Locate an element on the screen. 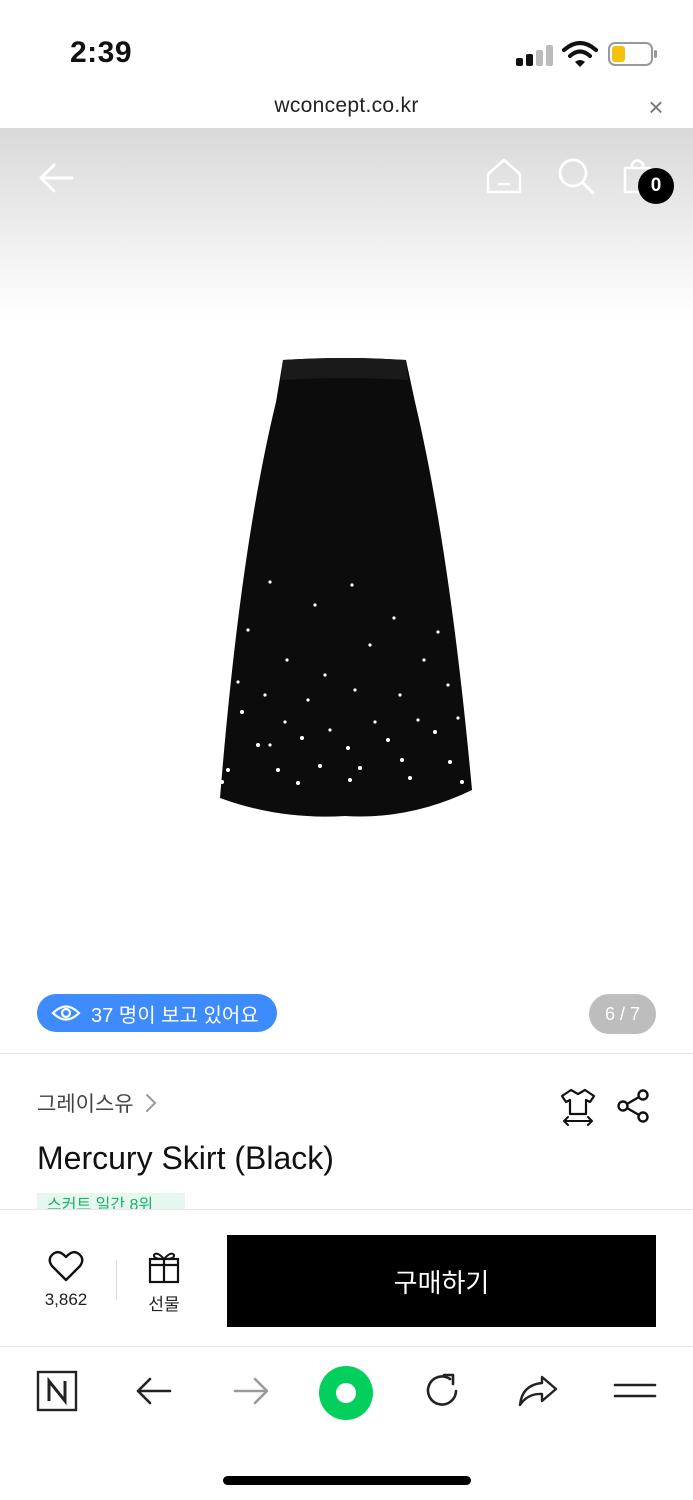 The image size is (693, 1500). ranking-badge: 스커트 일간 8위 is located at coordinates (111, 1201).